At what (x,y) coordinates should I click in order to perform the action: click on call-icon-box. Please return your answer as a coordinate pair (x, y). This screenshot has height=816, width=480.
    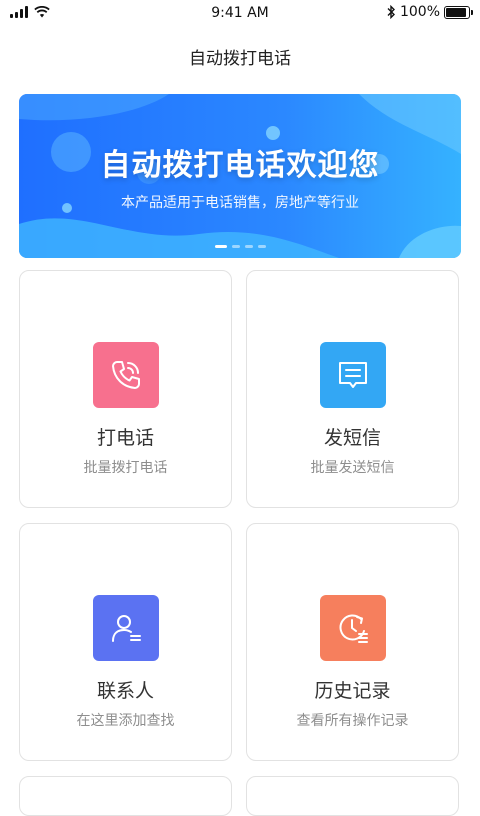
    Looking at the image, I should click on (126, 375).